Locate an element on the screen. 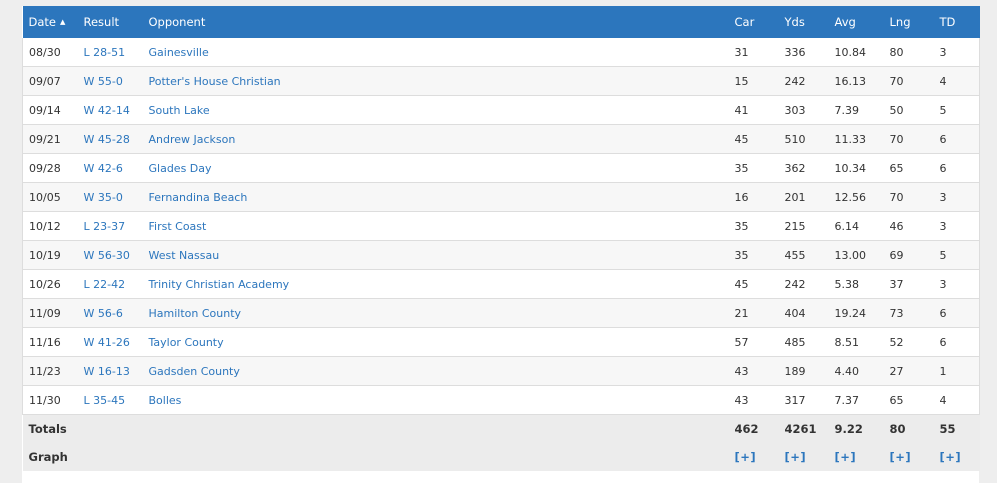 The height and width of the screenshot is (483, 997). table-row: 10/05 W 35-0 Fernandina Beach 16 201 12.56 70 3 is located at coordinates (501, 197).